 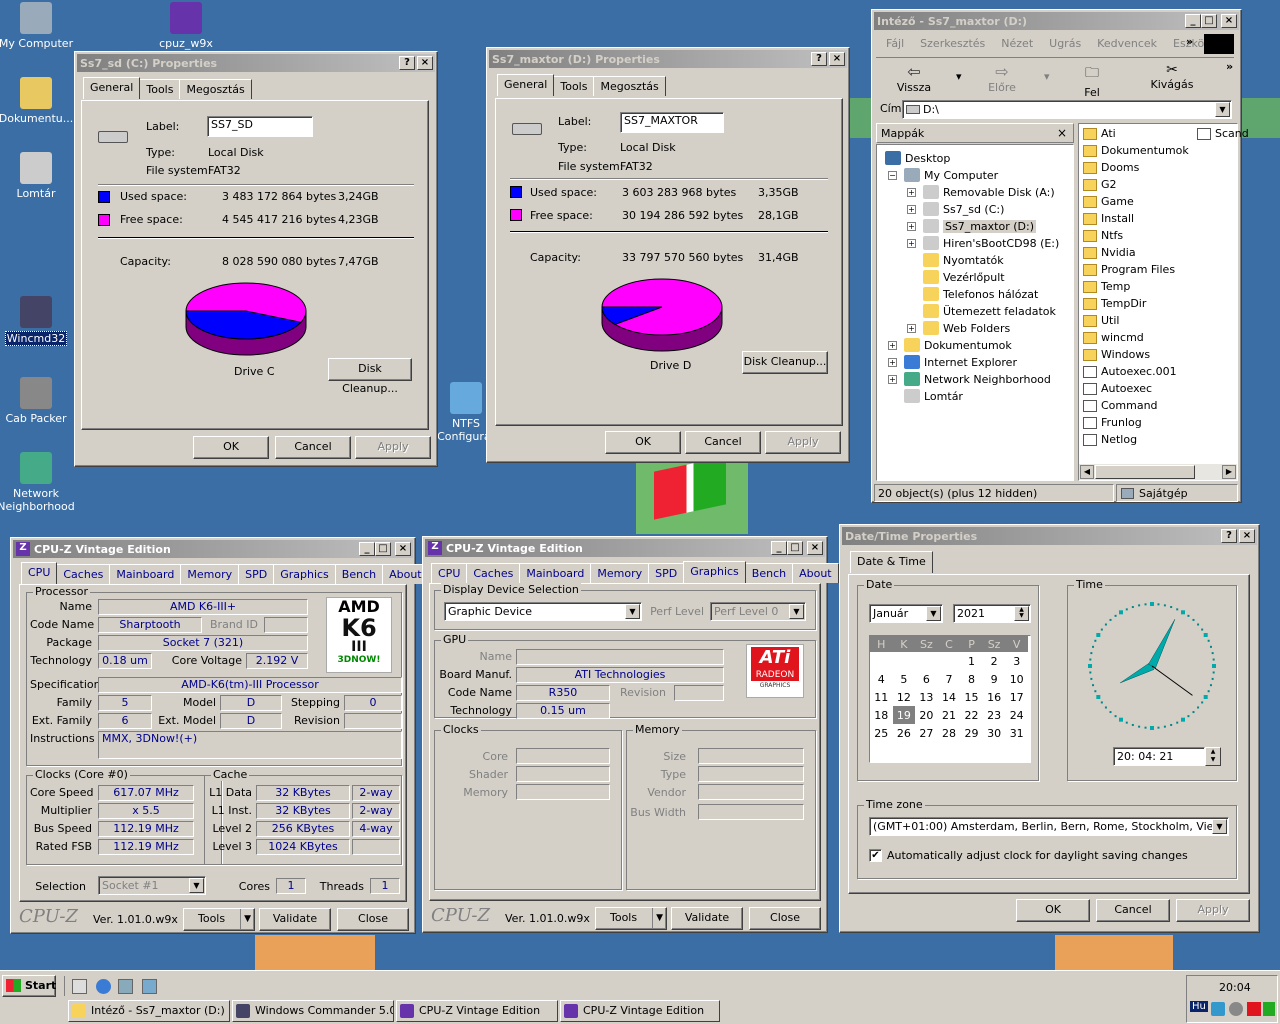 I want to click on cancel-button: Cancel, so click(x=313, y=447).